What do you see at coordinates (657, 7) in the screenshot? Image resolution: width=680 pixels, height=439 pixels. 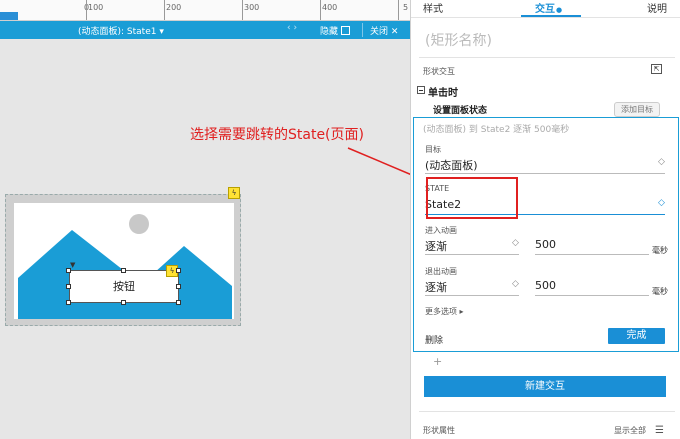 I see `tab-notes: 说明` at bounding box center [657, 7].